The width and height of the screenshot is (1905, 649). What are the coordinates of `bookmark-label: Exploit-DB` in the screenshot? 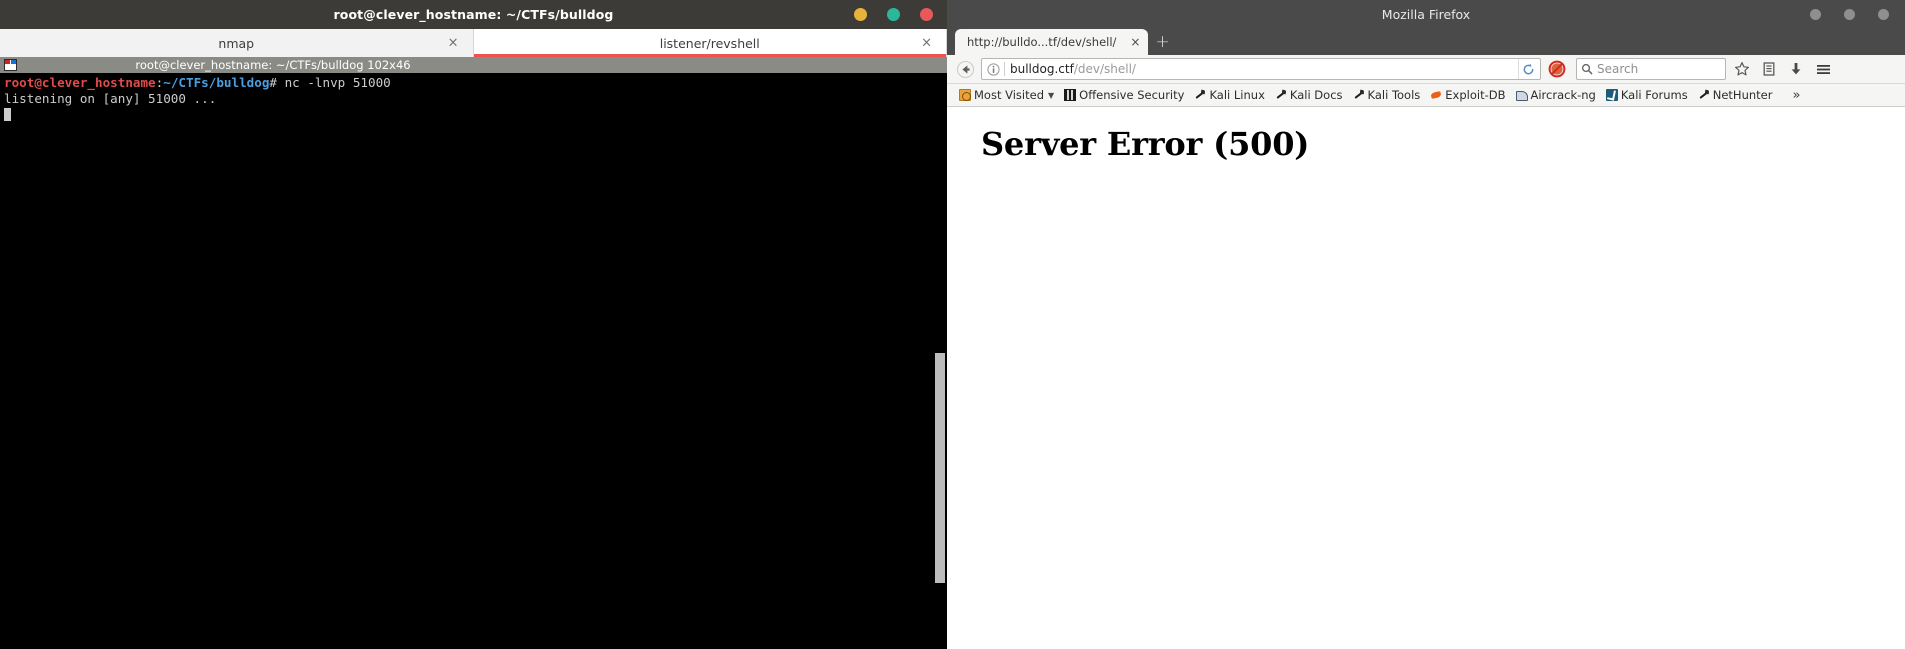 It's located at (1475, 95).